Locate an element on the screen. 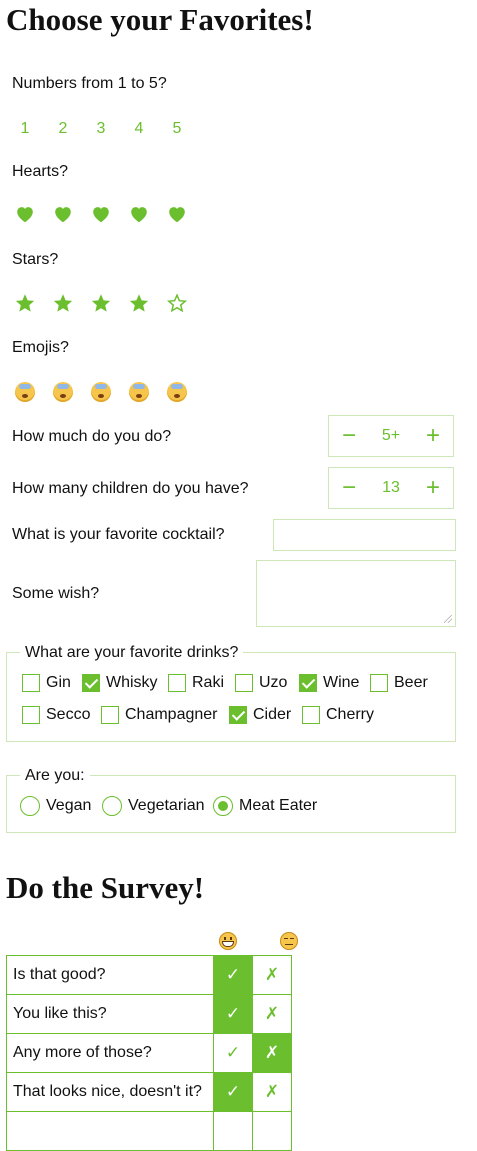  rating-number-5: 5 is located at coordinates (177, 129).